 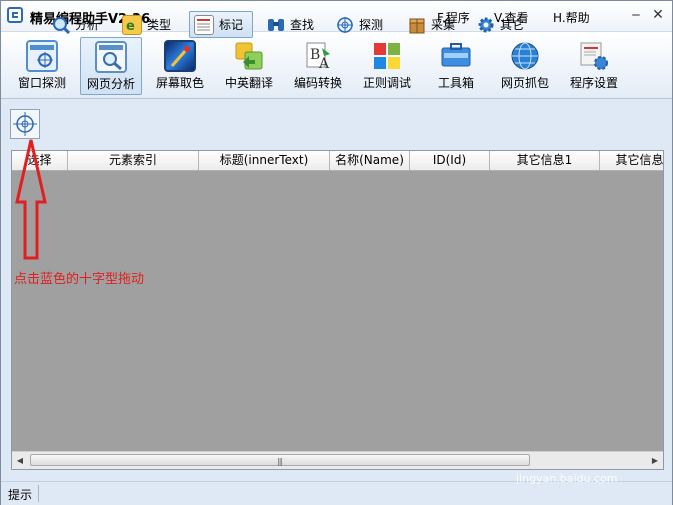 What do you see at coordinates (79, 279) in the screenshot?
I see `annotation-text: 点击蓝色的十字型拖动` at bounding box center [79, 279].